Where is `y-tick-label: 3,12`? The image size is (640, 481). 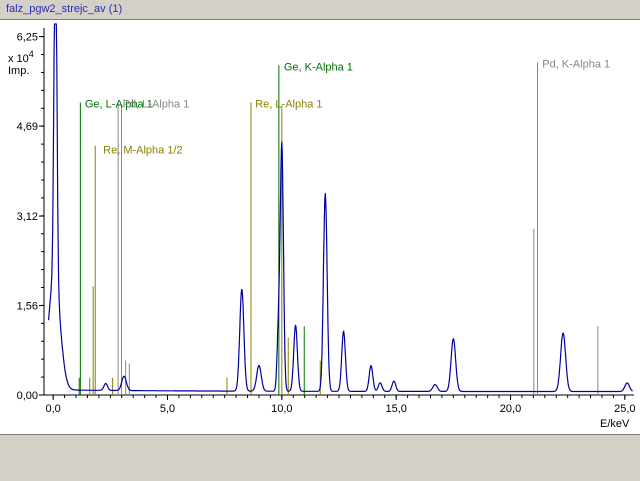
y-tick-label: 3,12 is located at coordinates (27, 217).